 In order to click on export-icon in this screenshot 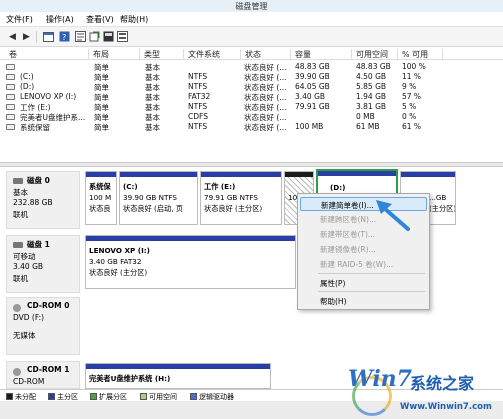, I will do `click(108, 36)`.